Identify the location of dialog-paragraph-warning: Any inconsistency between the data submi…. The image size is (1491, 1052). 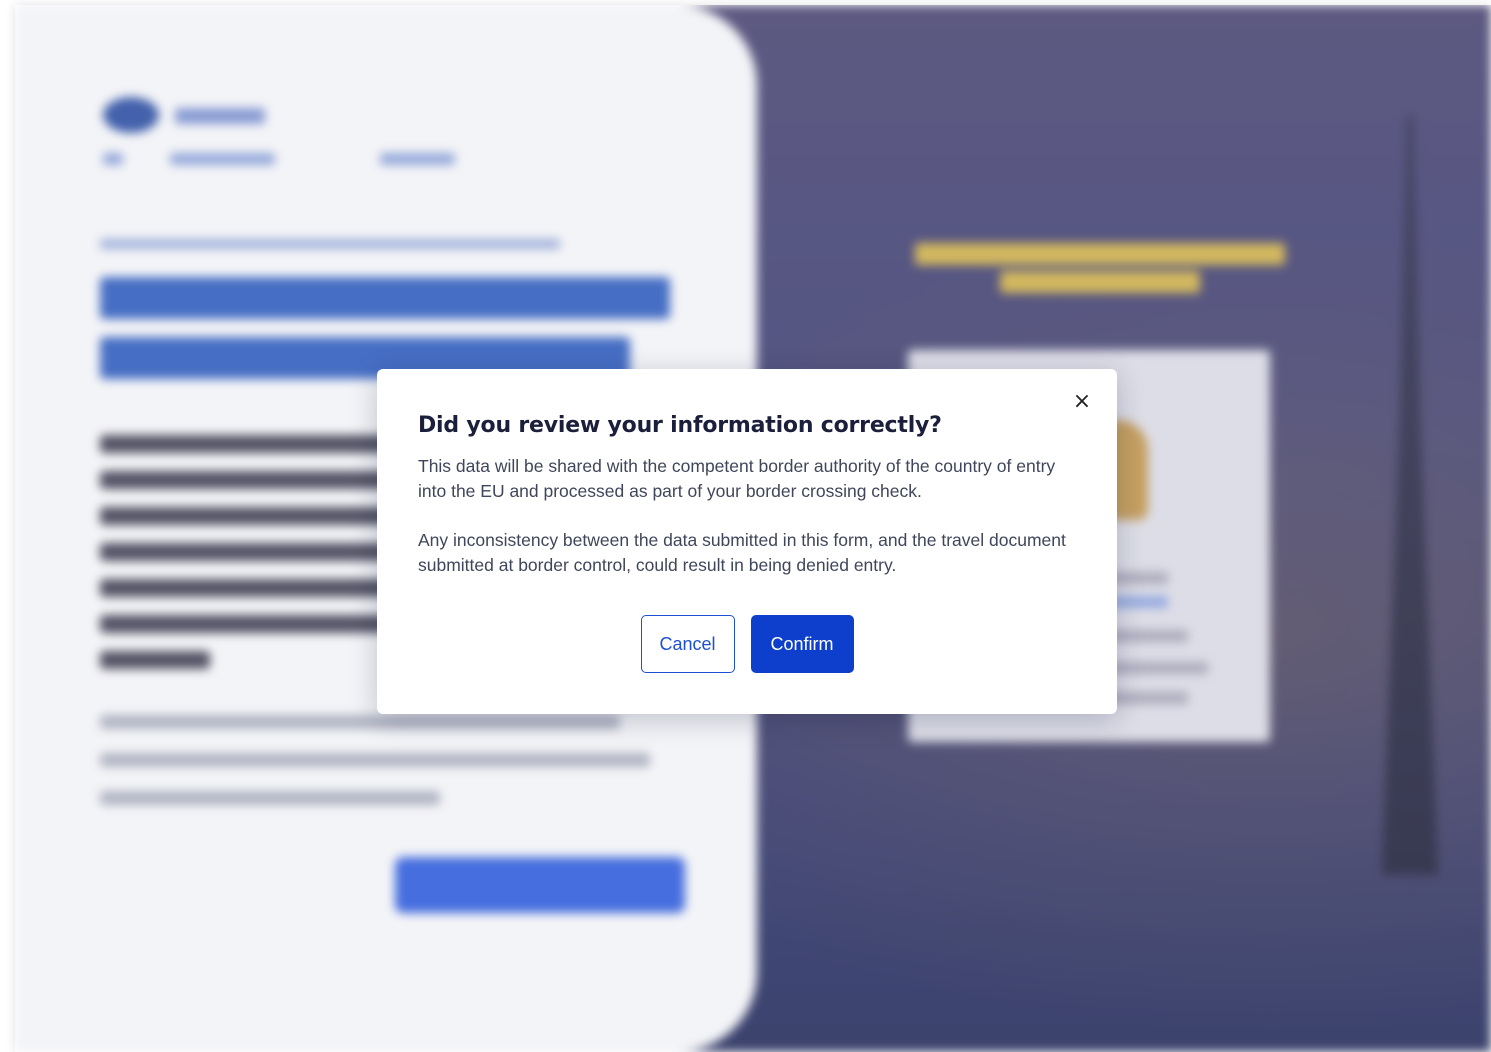
(742, 552).